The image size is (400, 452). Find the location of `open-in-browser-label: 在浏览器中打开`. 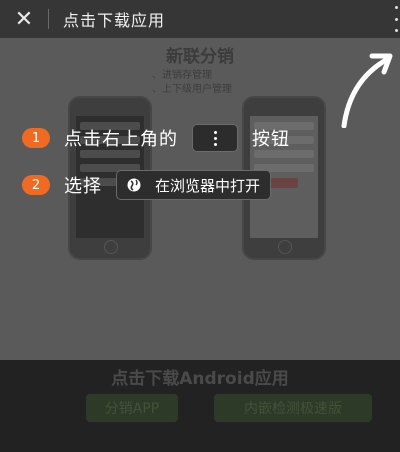

open-in-browser-label: 在浏览器中打开 is located at coordinates (208, 185).